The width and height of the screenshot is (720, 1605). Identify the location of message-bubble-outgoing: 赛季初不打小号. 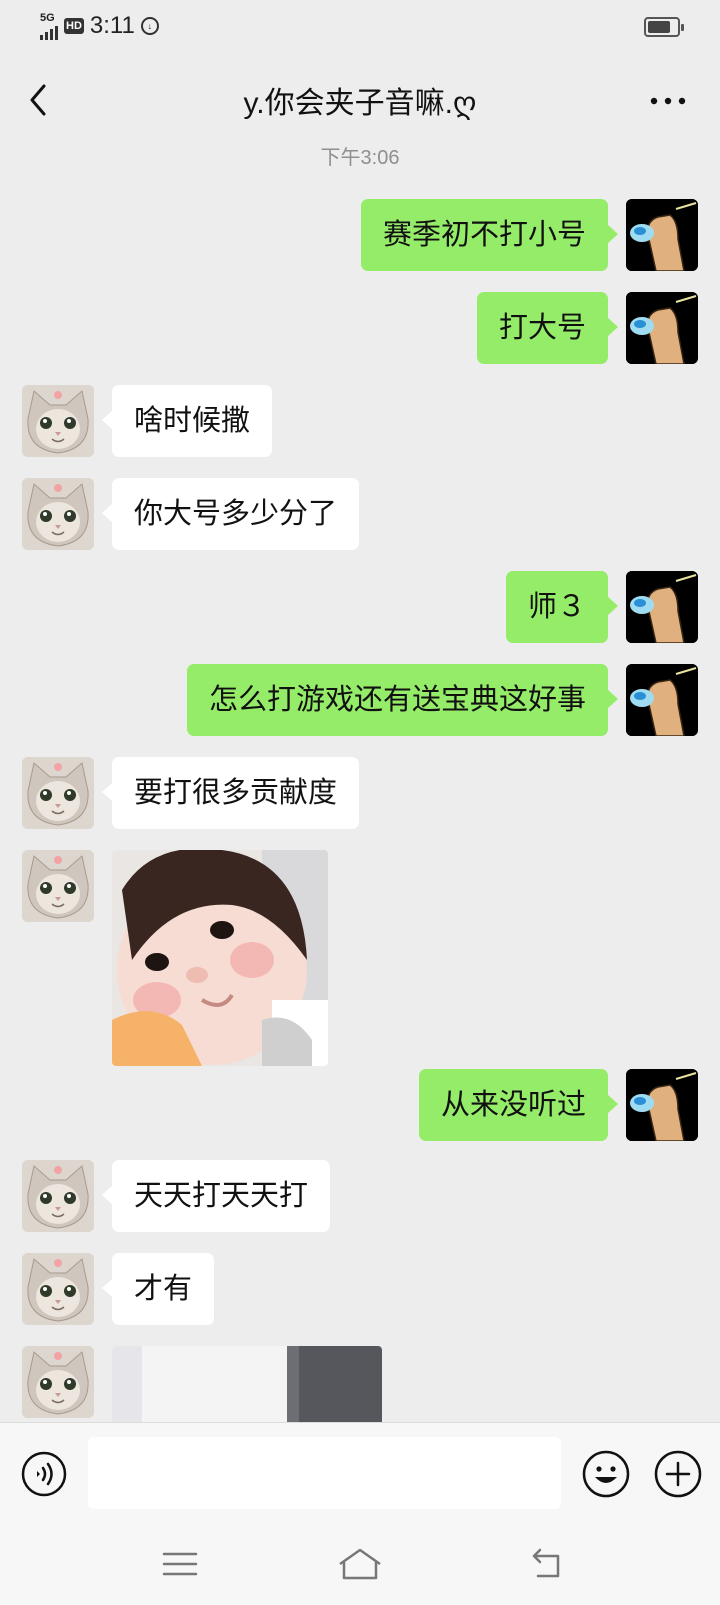
(489, 235).